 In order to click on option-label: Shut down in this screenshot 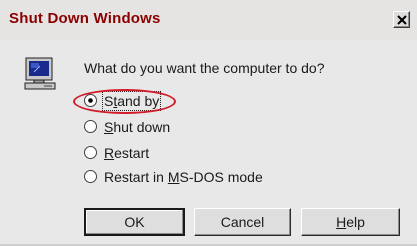, I will do `click(137, 127)`.